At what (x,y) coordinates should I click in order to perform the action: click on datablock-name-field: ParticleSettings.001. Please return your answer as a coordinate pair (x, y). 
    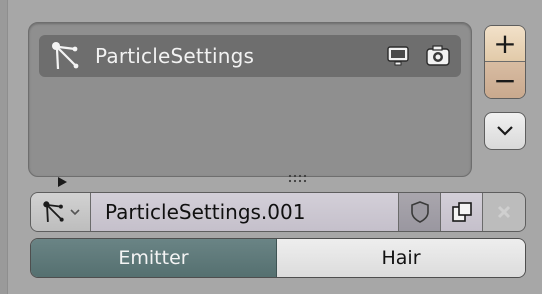
    Looking at the image, I should click on (245, 212).